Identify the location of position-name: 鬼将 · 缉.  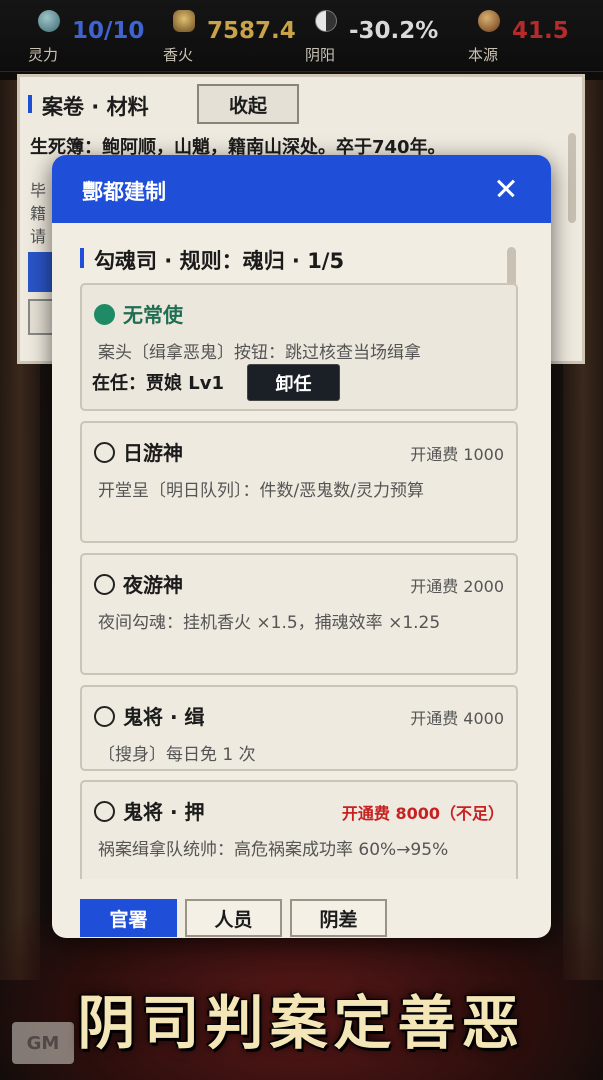
(149, 715).